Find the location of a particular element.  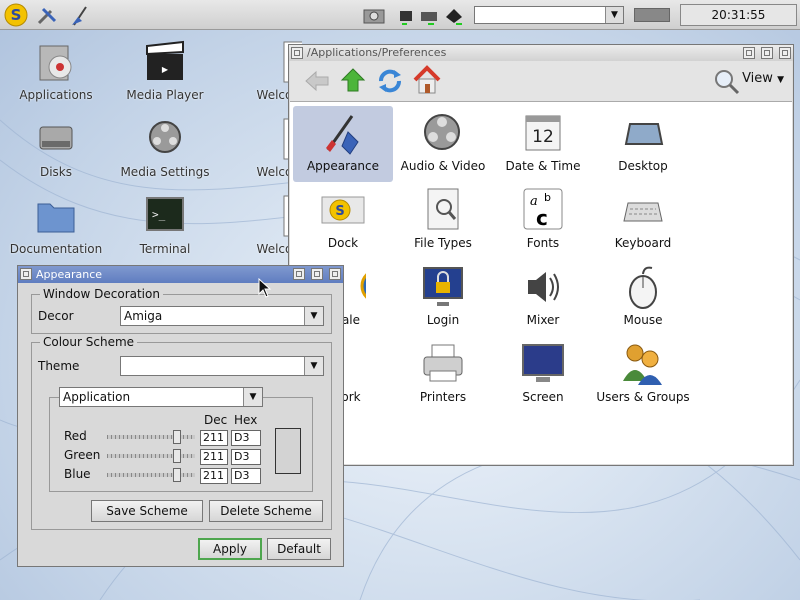

apply-button: Apply is located at coordinates (230, 549).